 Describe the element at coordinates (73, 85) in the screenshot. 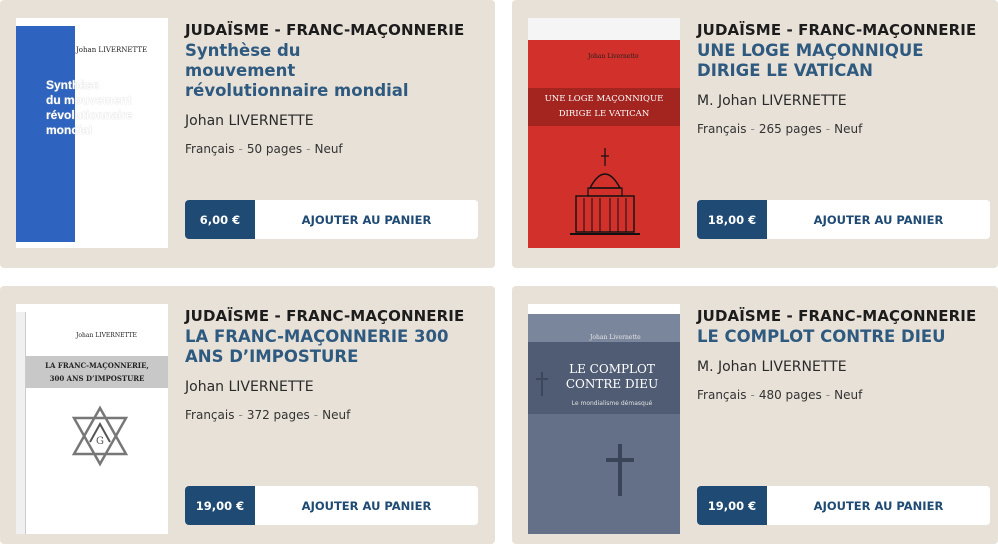

I see `cover-title-line: Synthèse` at that location.